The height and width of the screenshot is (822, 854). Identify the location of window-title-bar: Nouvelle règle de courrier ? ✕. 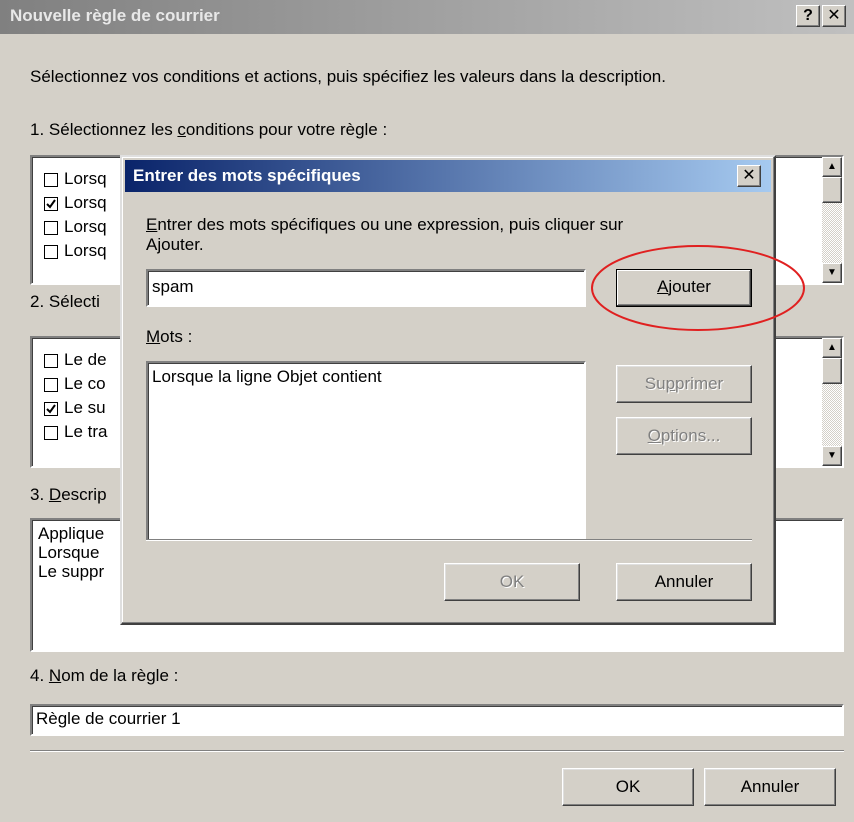
(427, 17).